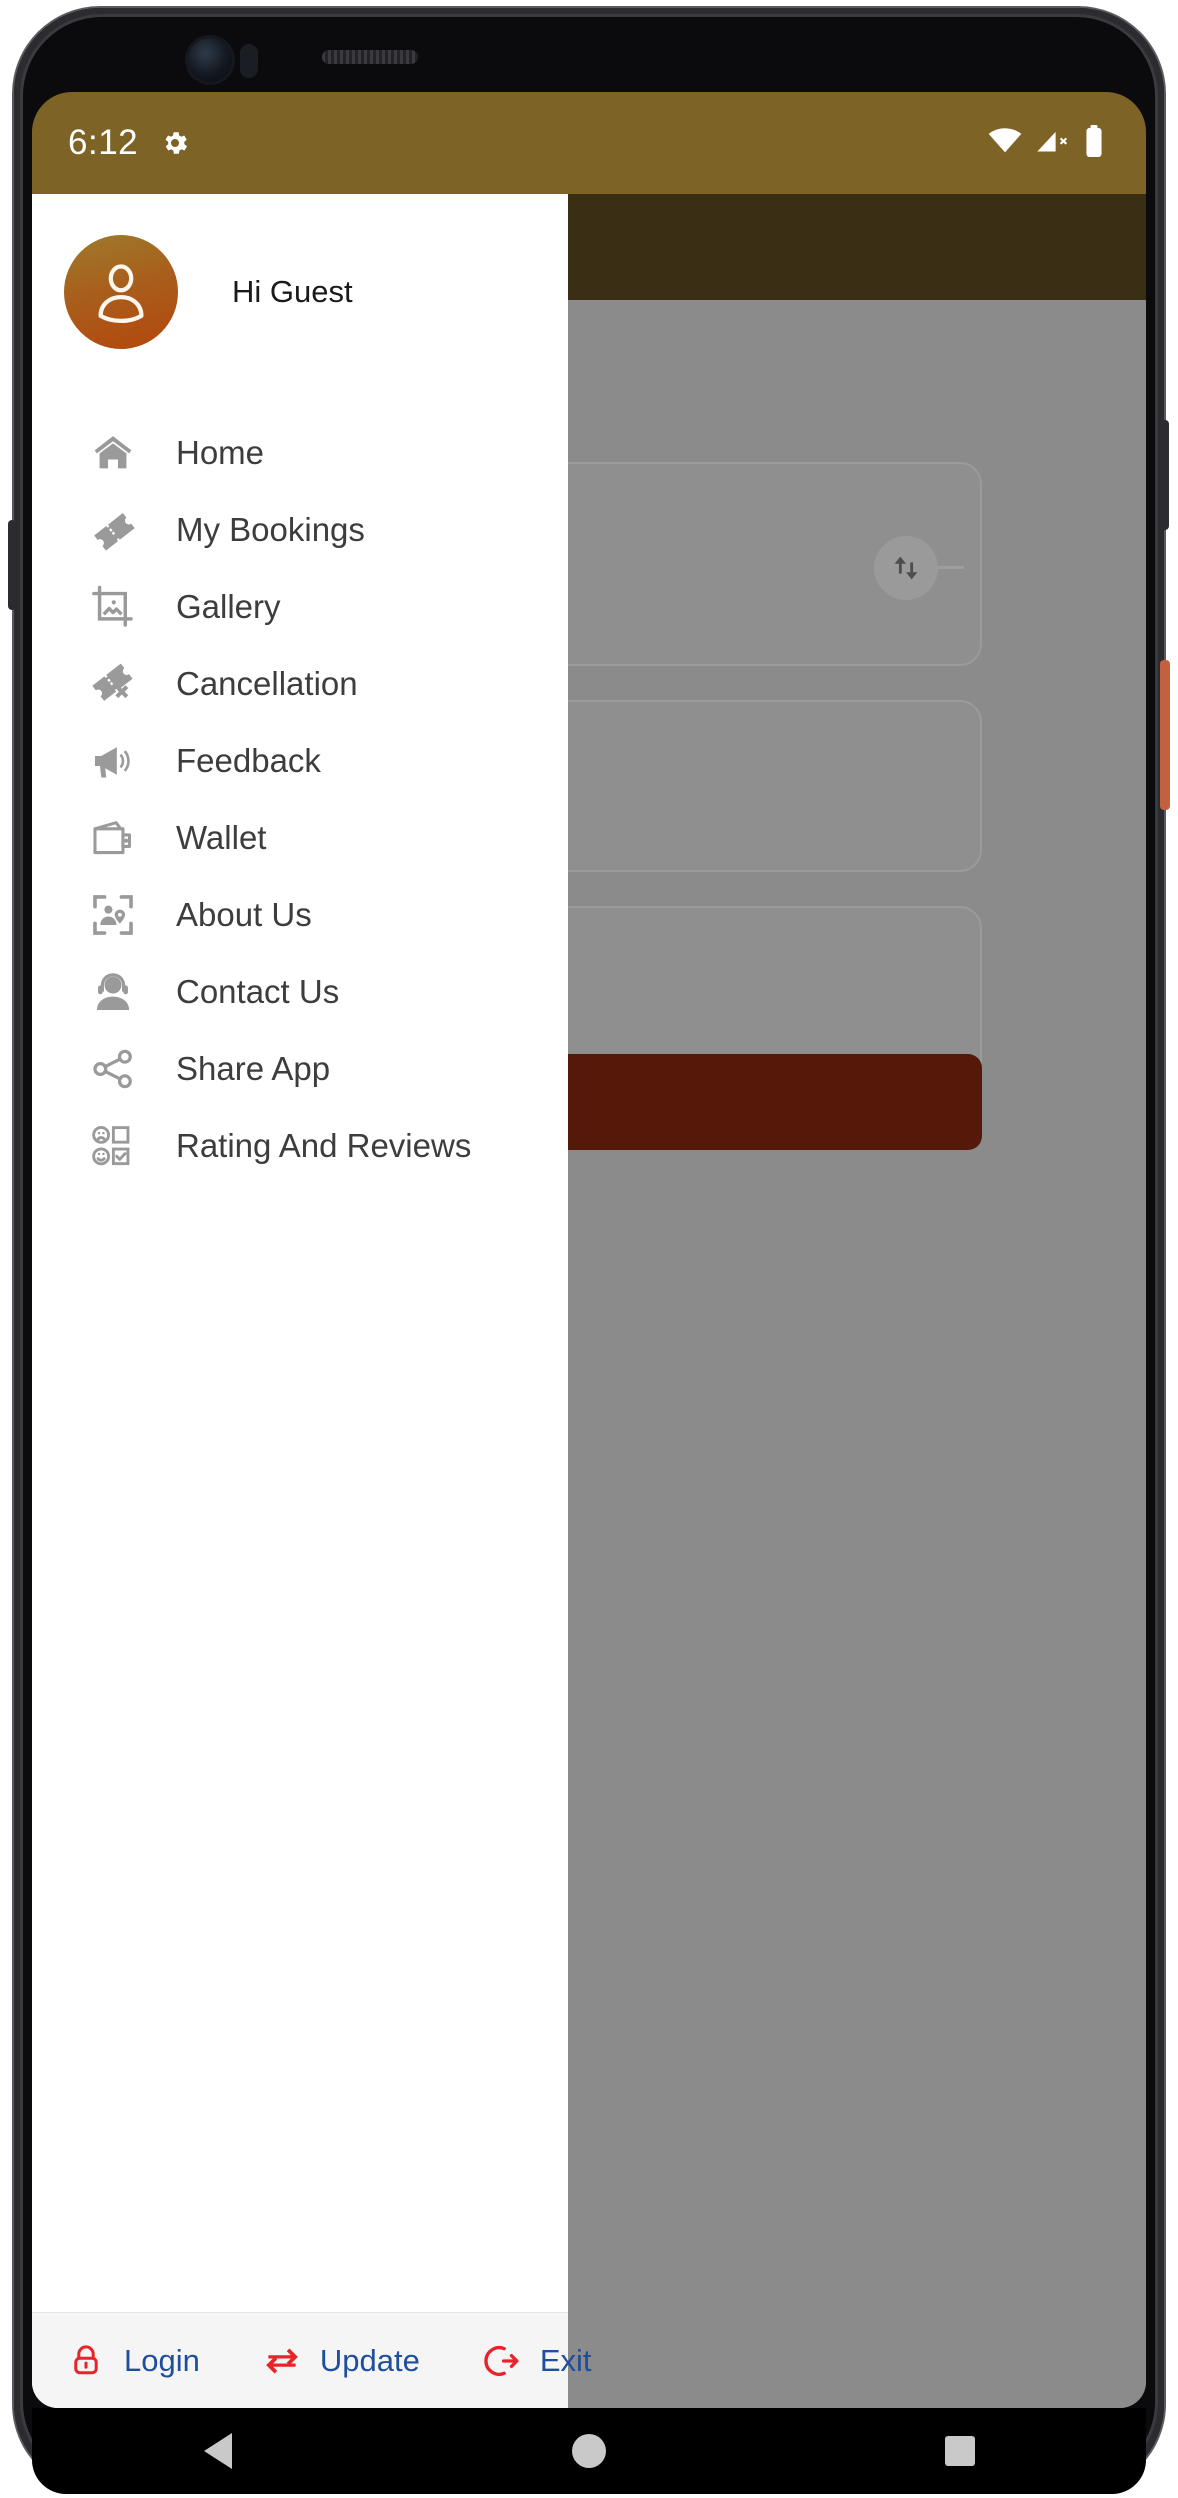  I want to click on menu-item-feedback: Feedback, so click(300, 760).